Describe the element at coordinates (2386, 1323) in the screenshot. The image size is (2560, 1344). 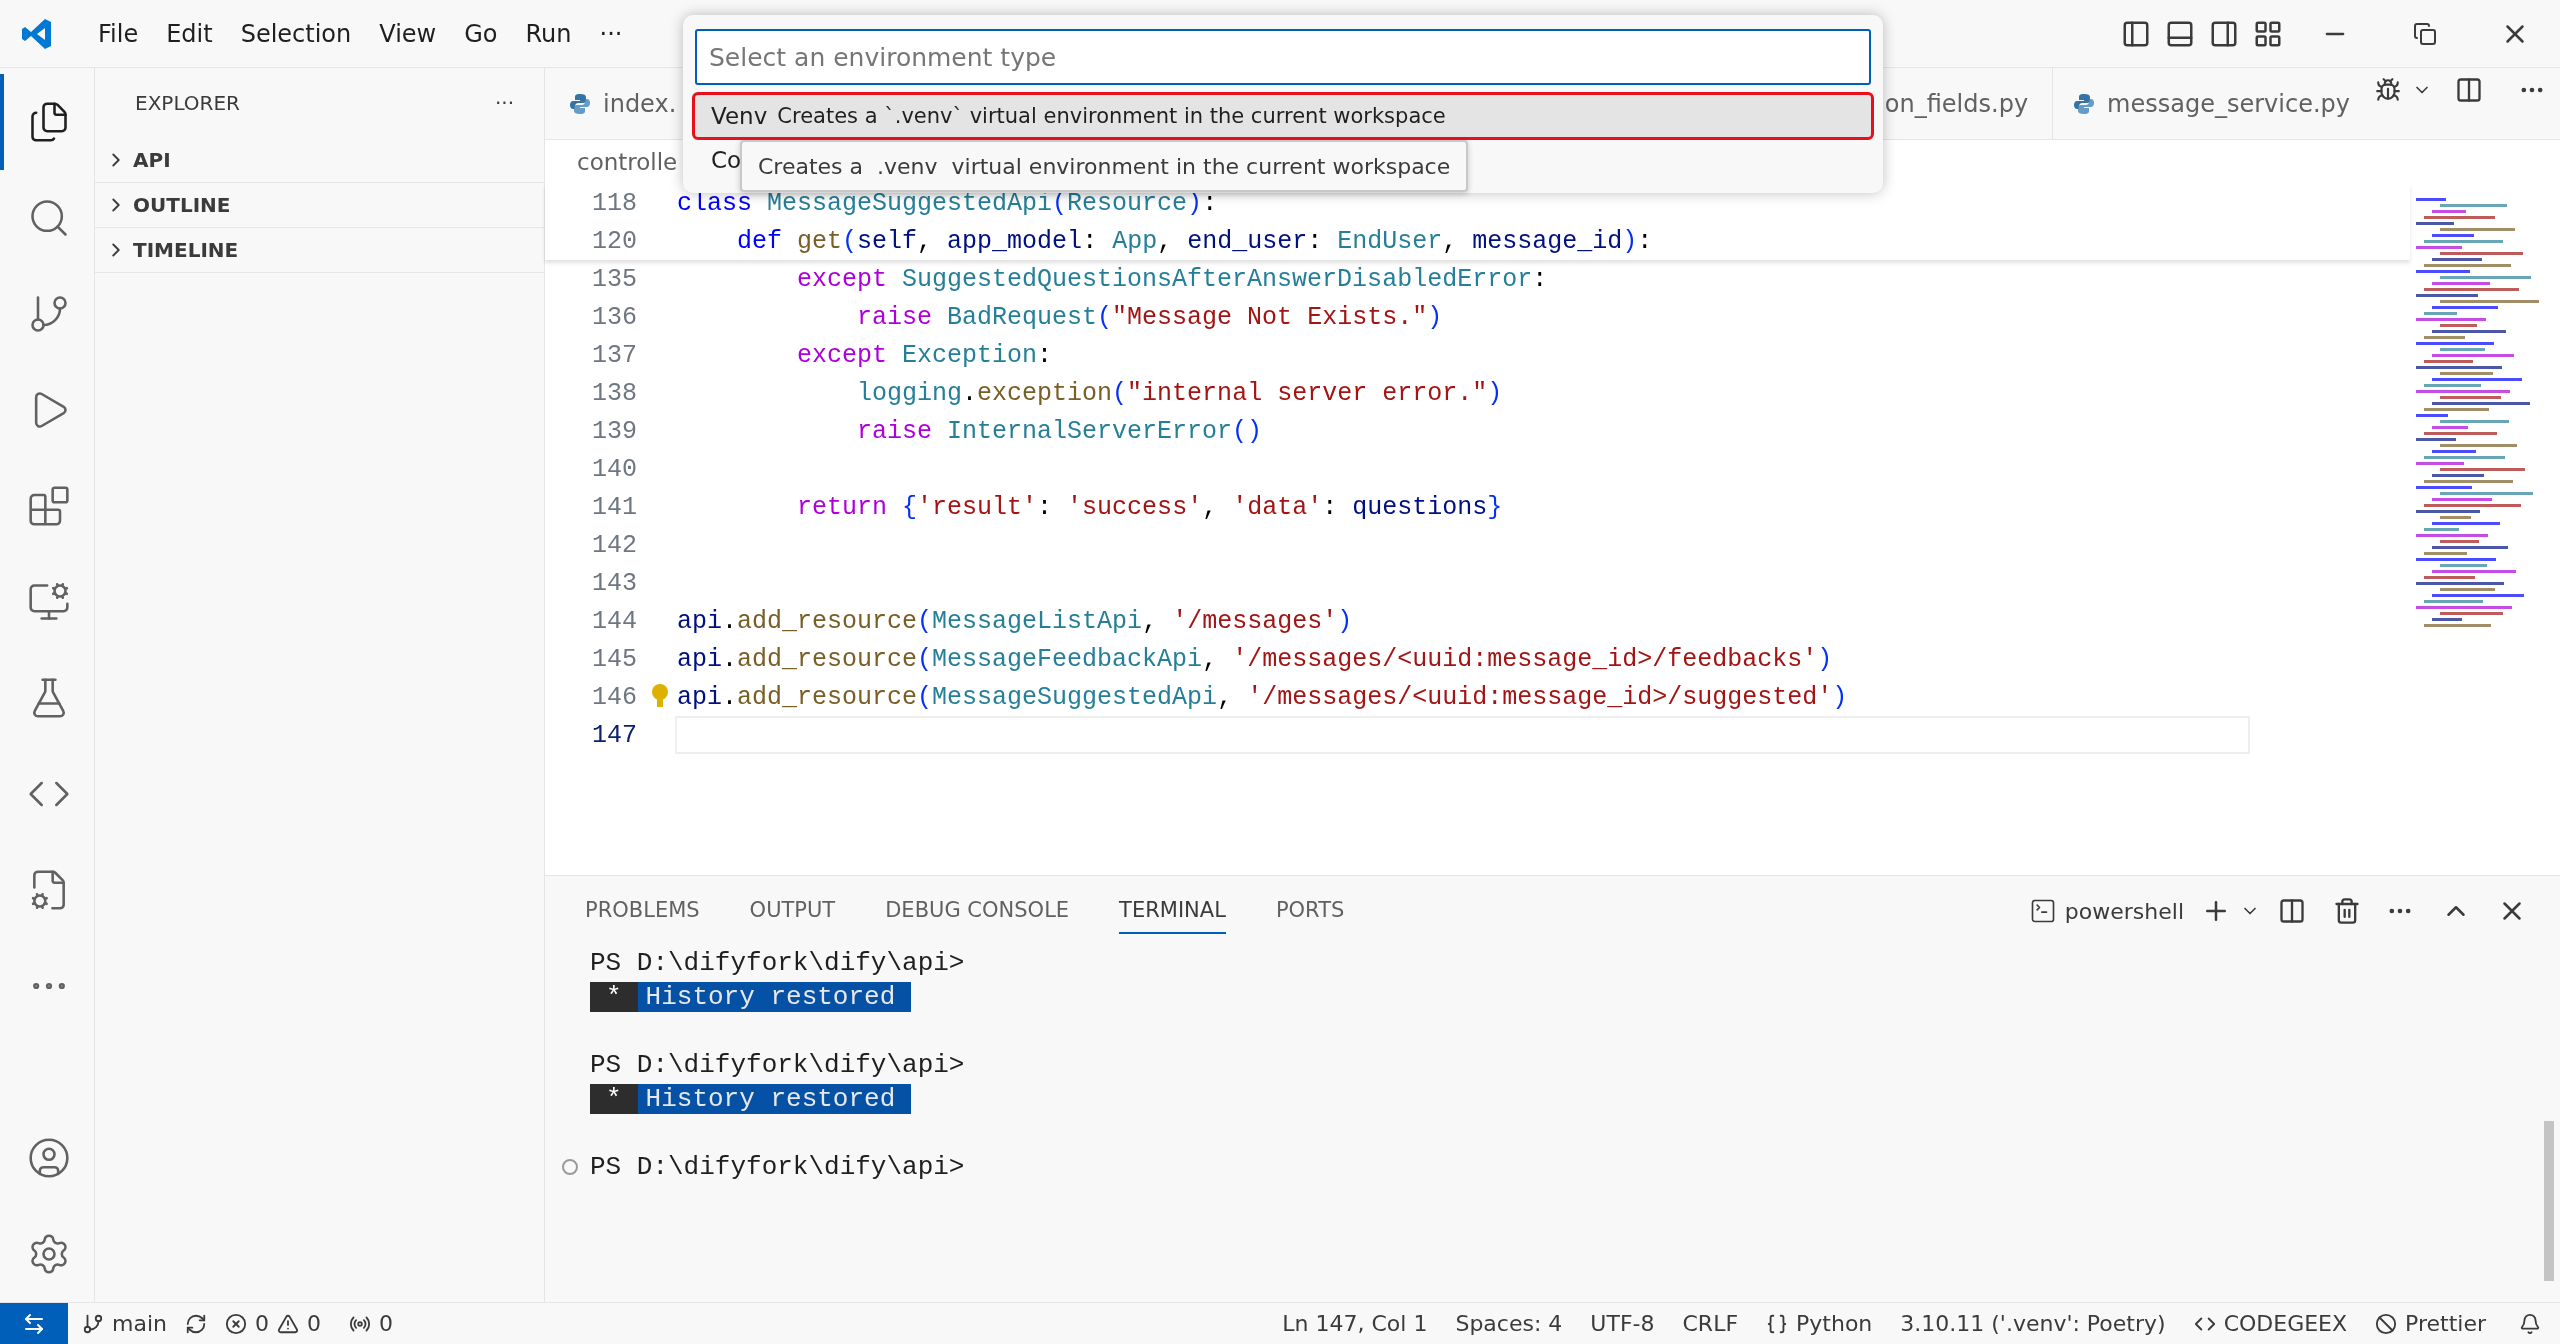
I see `prohibited-icon` at that location.